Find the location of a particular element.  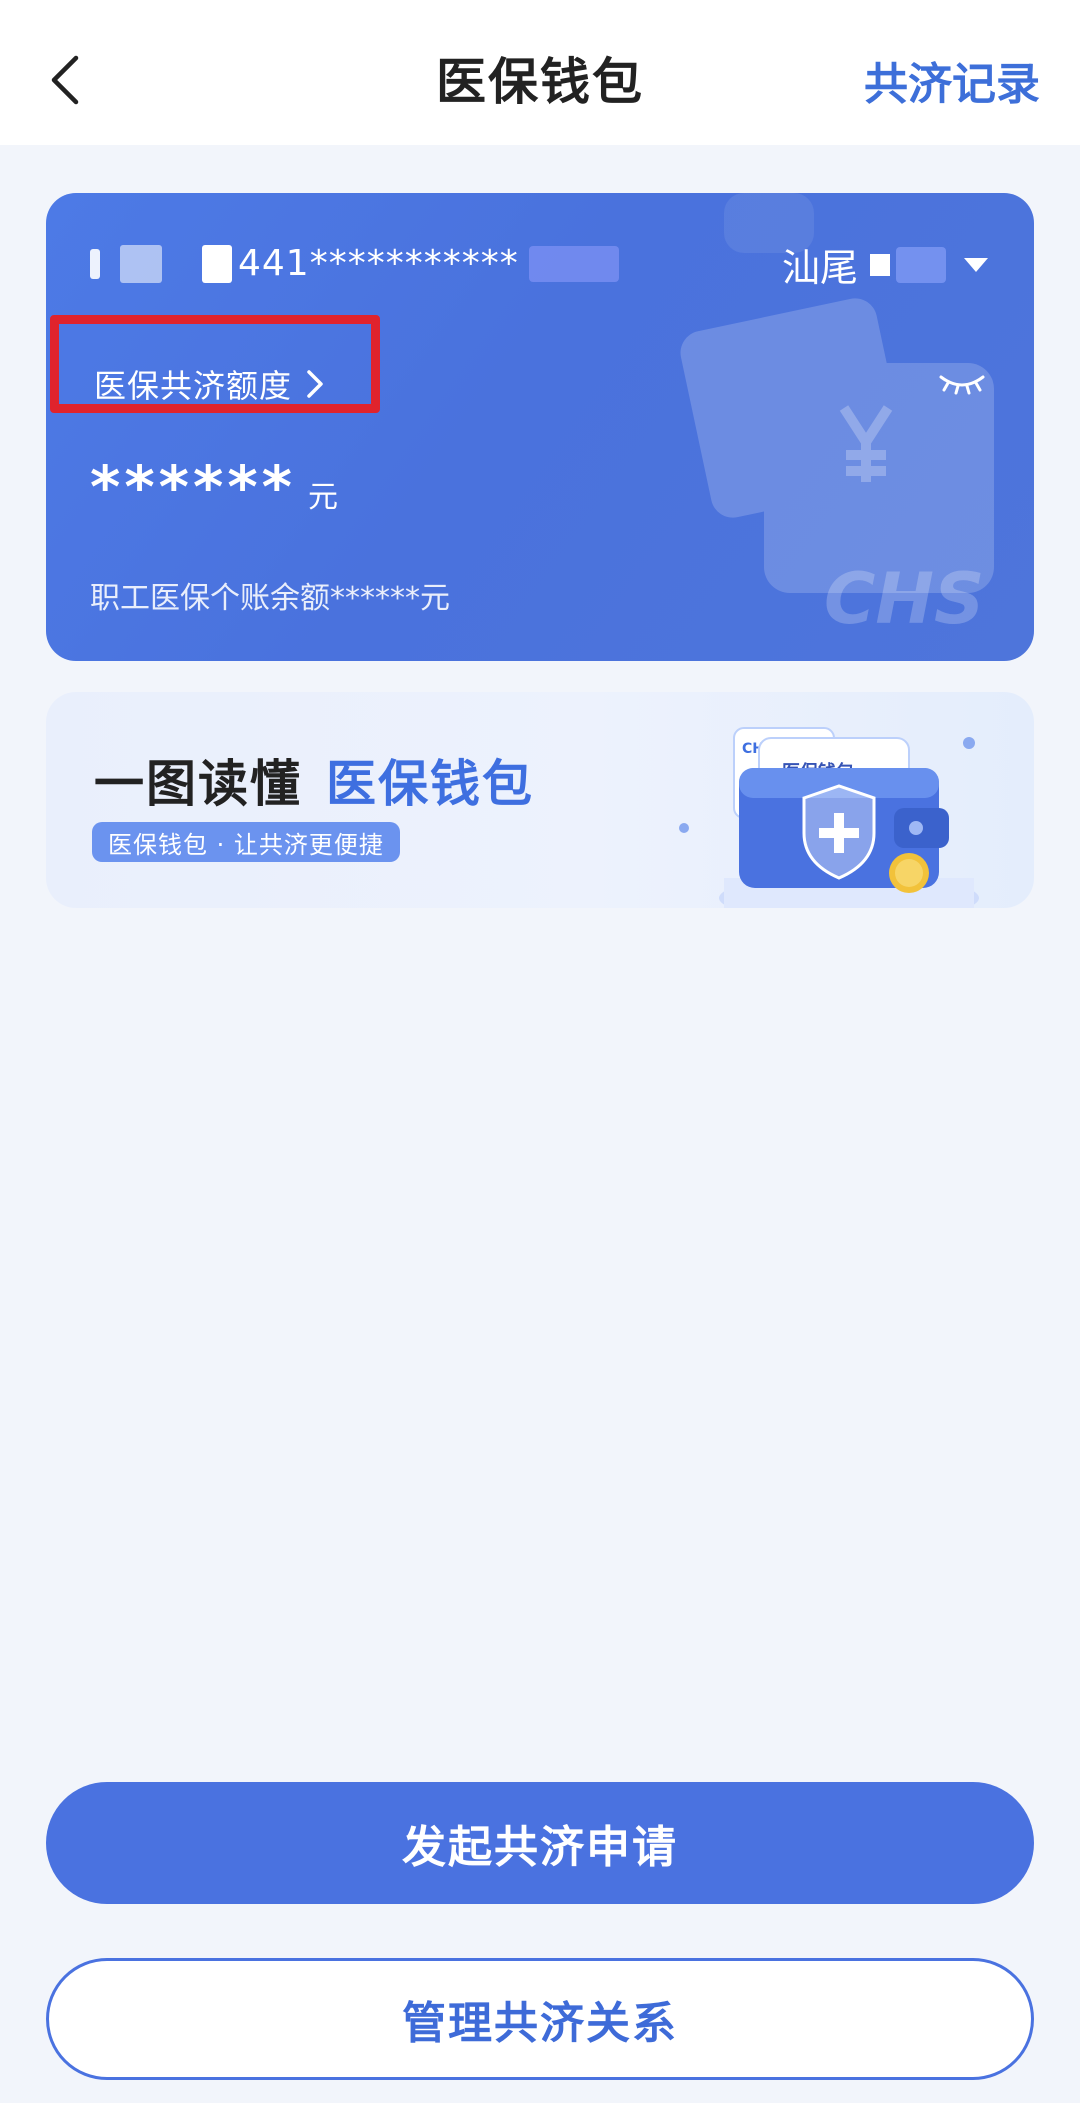

quota-label: 医保共济额度 is located at coordinates (193, 386).